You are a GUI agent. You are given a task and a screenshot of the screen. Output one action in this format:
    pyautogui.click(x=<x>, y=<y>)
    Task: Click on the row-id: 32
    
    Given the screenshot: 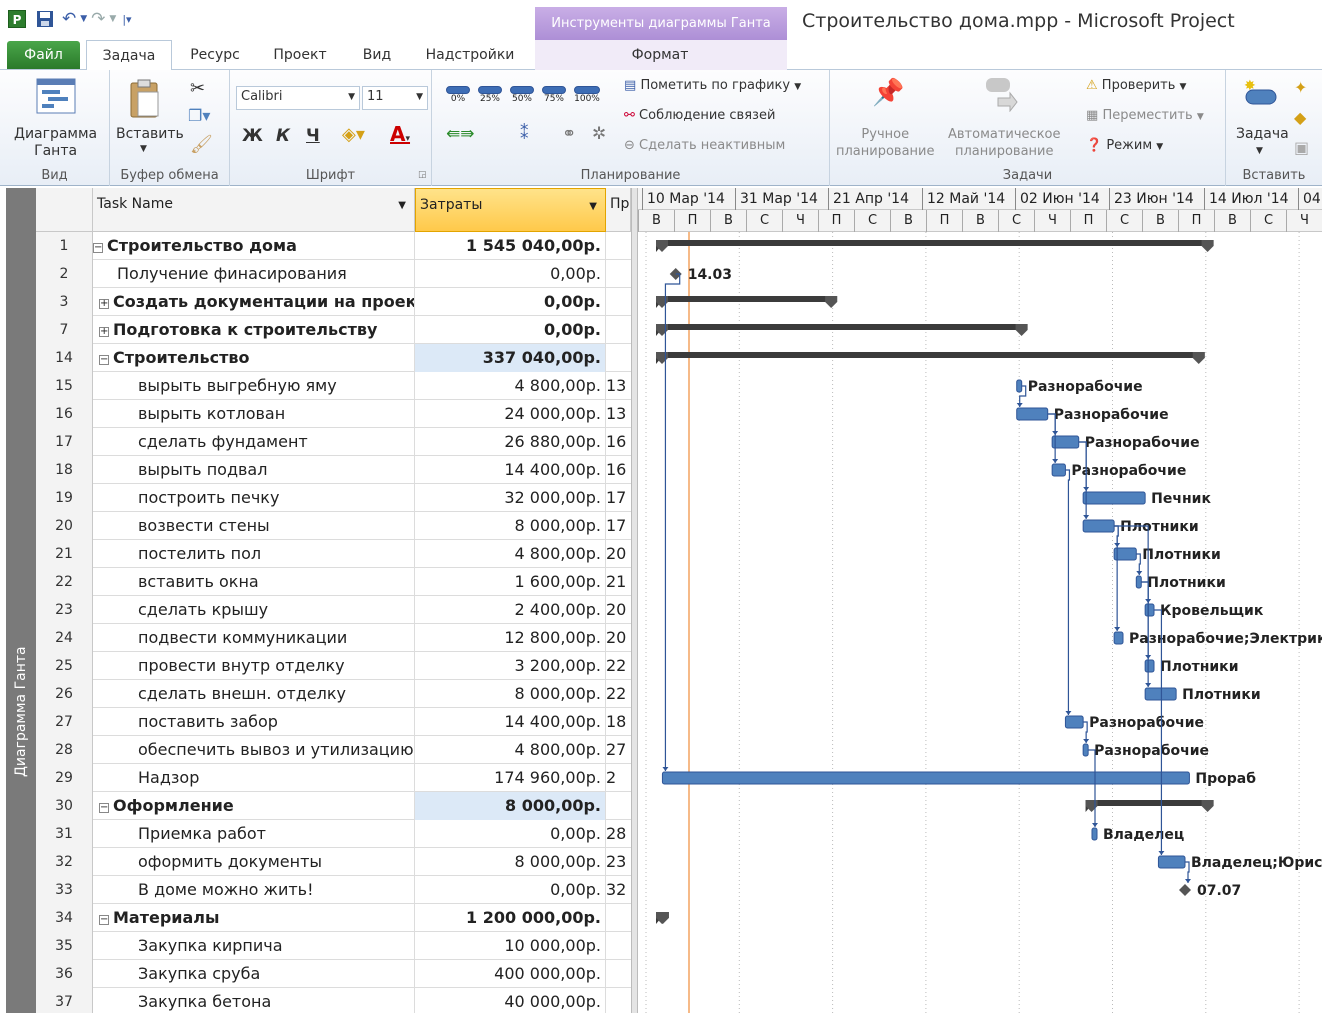 What is the action you would take?
    pyautogui.click(x=64, y=862)
    